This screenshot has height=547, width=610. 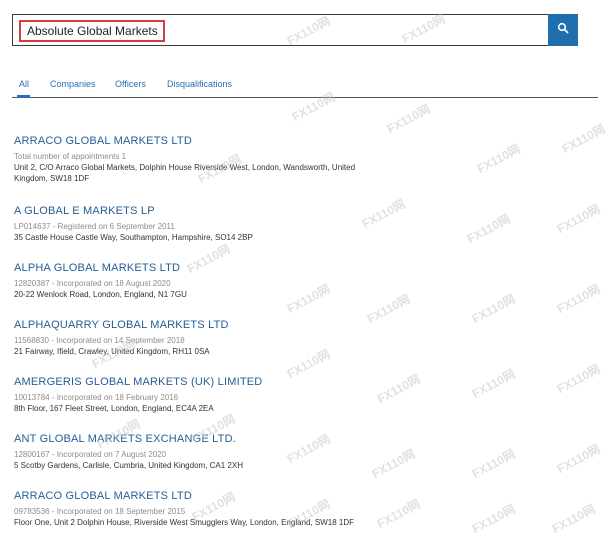 I want to click on result-title: ALPHA GLOBAL MARKETS LTD, so click(x=304, y=268).